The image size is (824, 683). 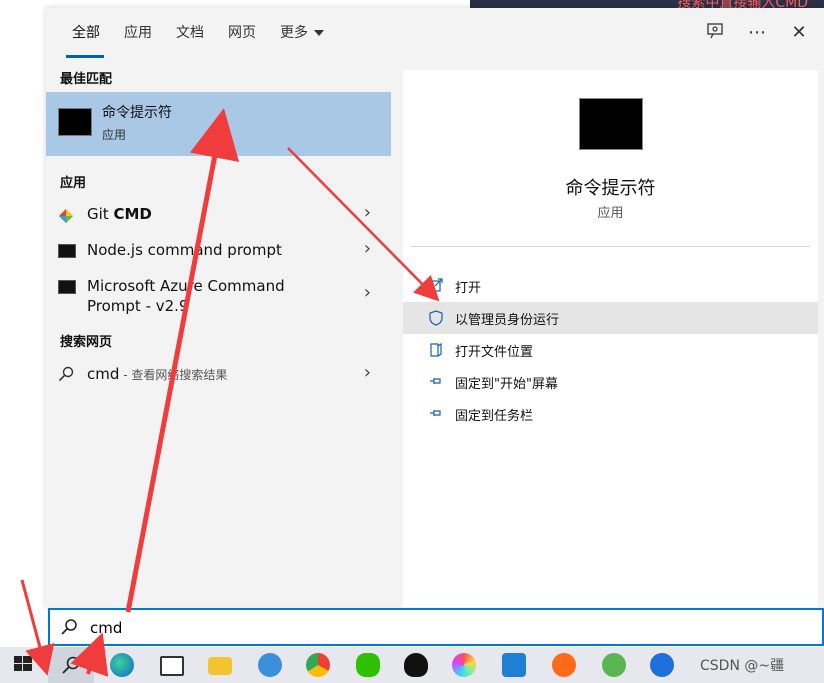 I want to click on app-name-git: Git, so click(x=100, y=214).